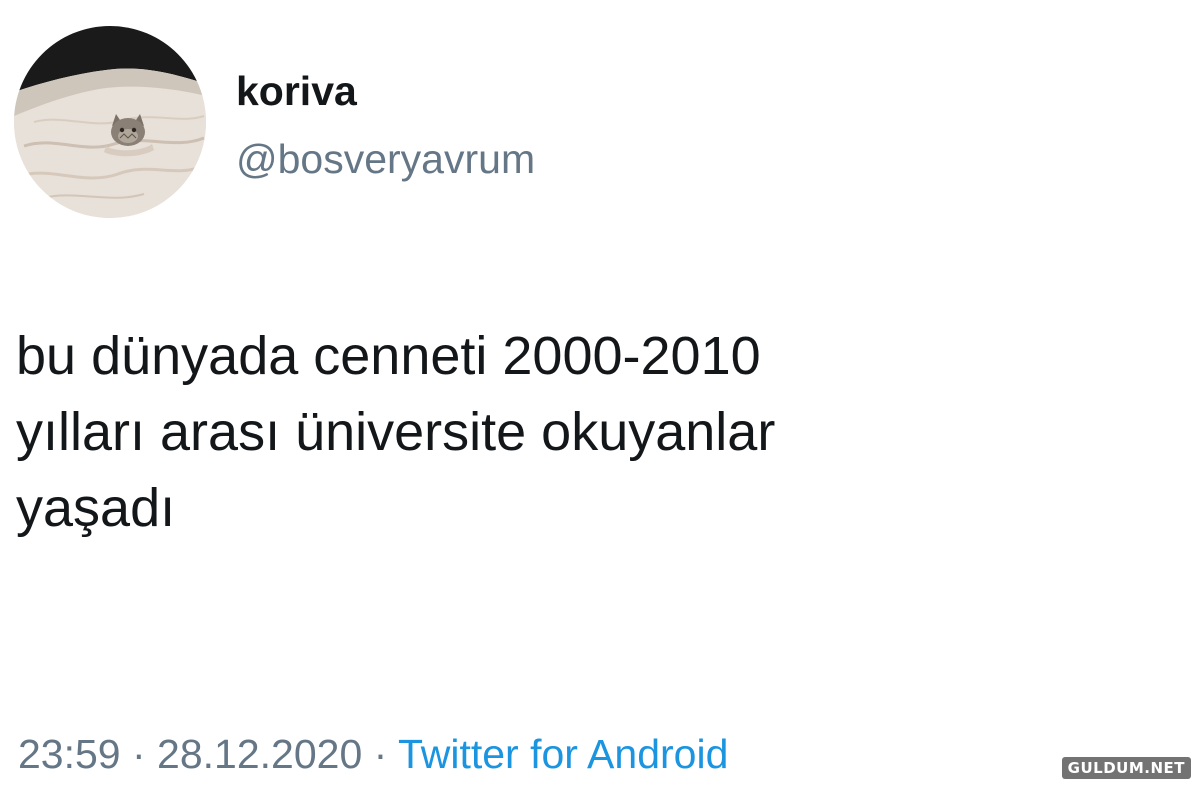  What do you see at coordinates (96, 508) in the screenshot?
I see `tweet-text-line: yaşadı` at bounding box center [96, 508].